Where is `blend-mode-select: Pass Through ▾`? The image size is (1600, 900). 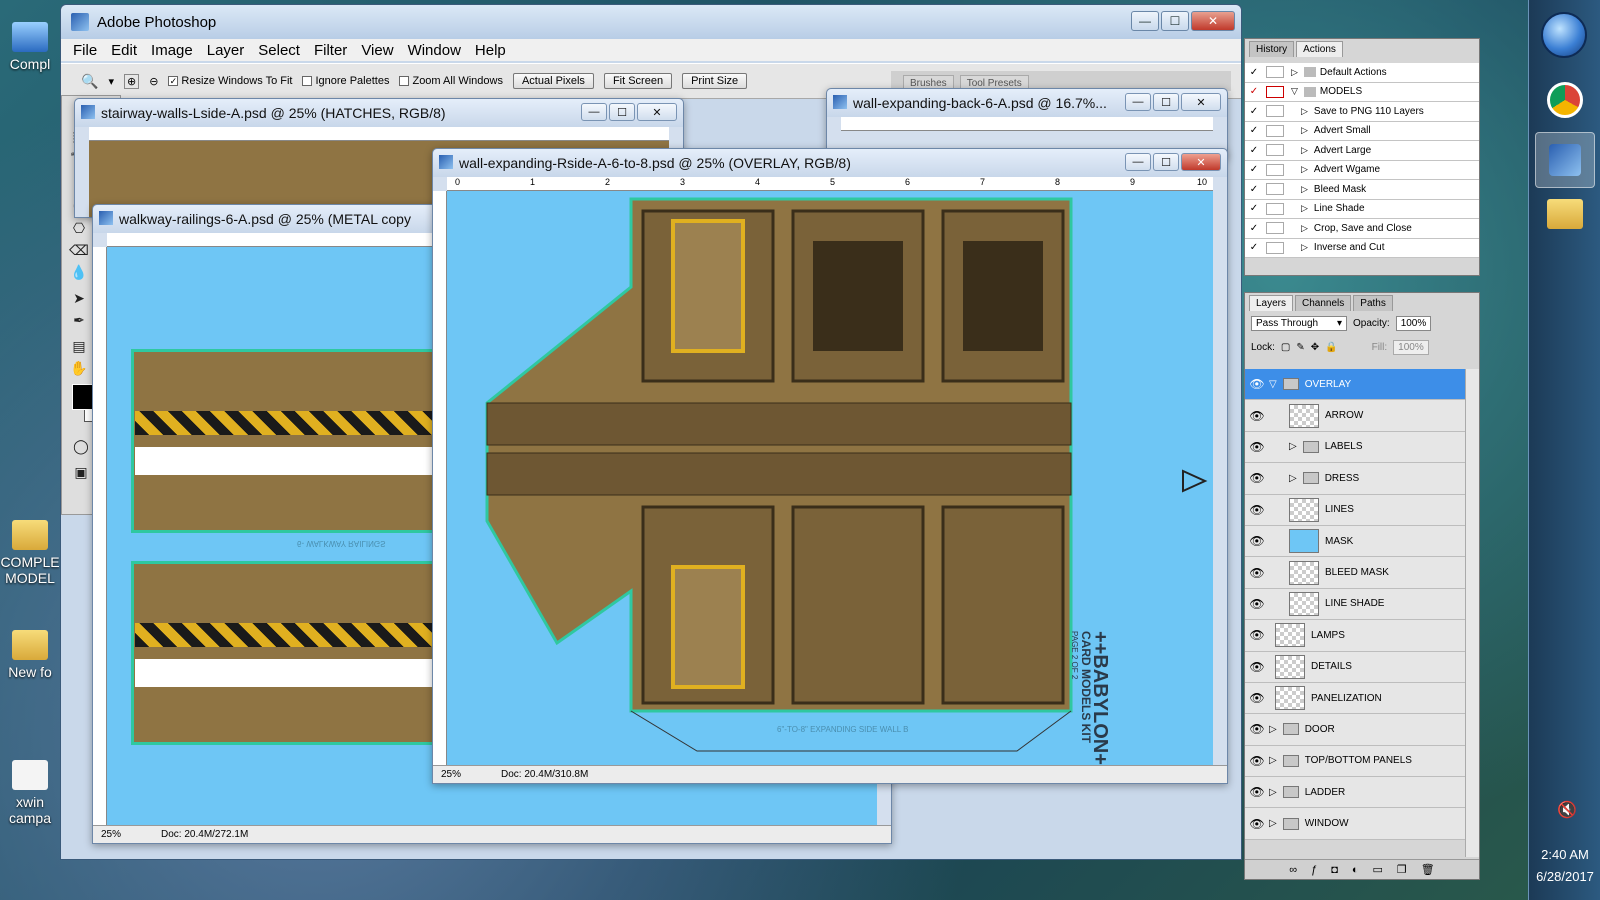
blend-mode-select: Pass Through ▾ is located at coordinates (1299, 323).